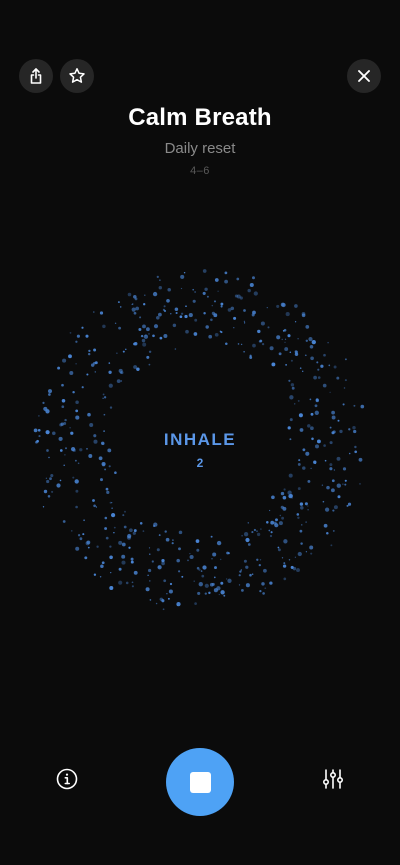 This screenshot has height=865, width=400. What do you see at coordinates (364, 76) in the screenshot?
I see `close-button` at bounding box center [364, 76].